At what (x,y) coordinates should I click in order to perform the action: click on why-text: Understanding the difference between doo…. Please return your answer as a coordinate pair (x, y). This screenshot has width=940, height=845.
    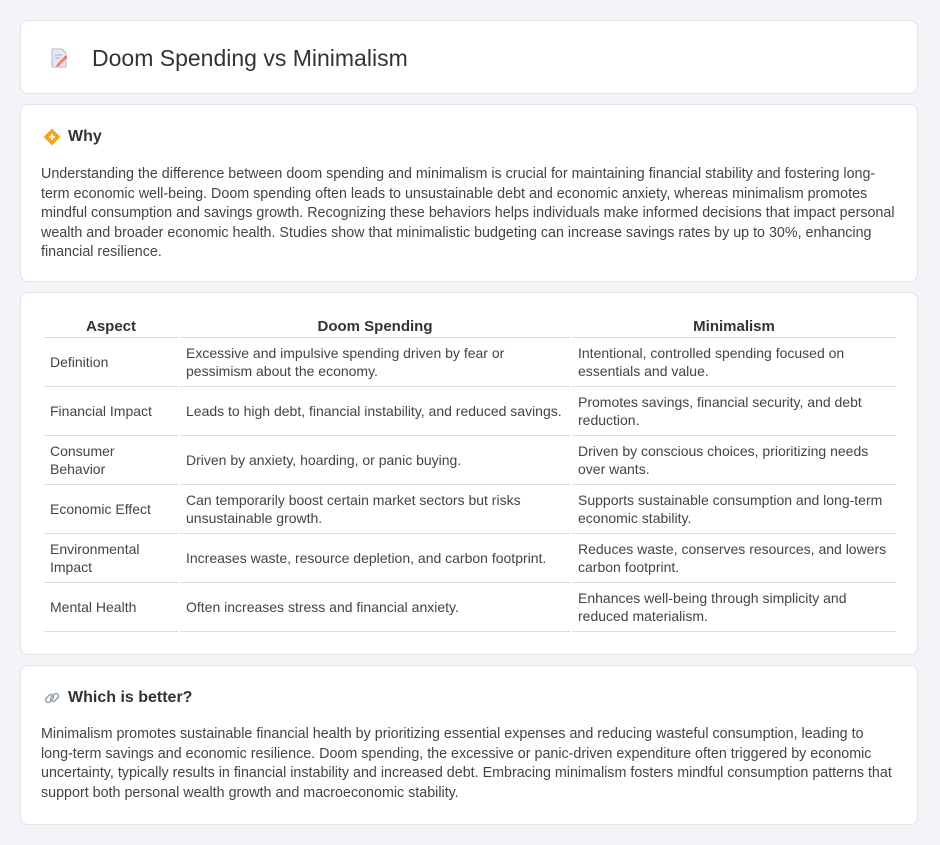
    Looking at the image, I should click on (468, 213).